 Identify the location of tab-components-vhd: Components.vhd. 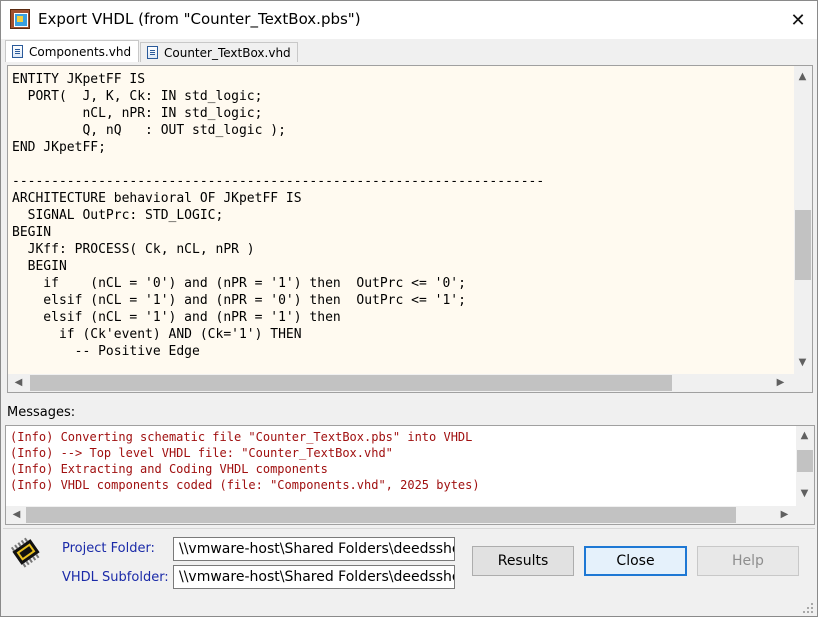
(72, 51).